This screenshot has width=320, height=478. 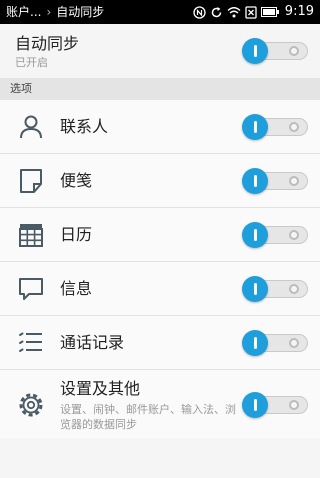 What do you see at coordinates (31, 181) in the screenshot?
I see `note-icon` at bounding box center [31, 181].